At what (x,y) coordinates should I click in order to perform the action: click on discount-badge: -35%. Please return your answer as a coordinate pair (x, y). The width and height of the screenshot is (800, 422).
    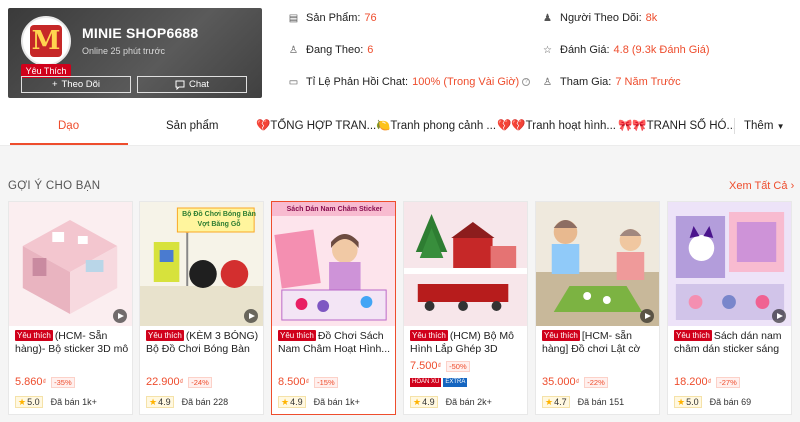
    Looking at the image, I should click on (63, 382).